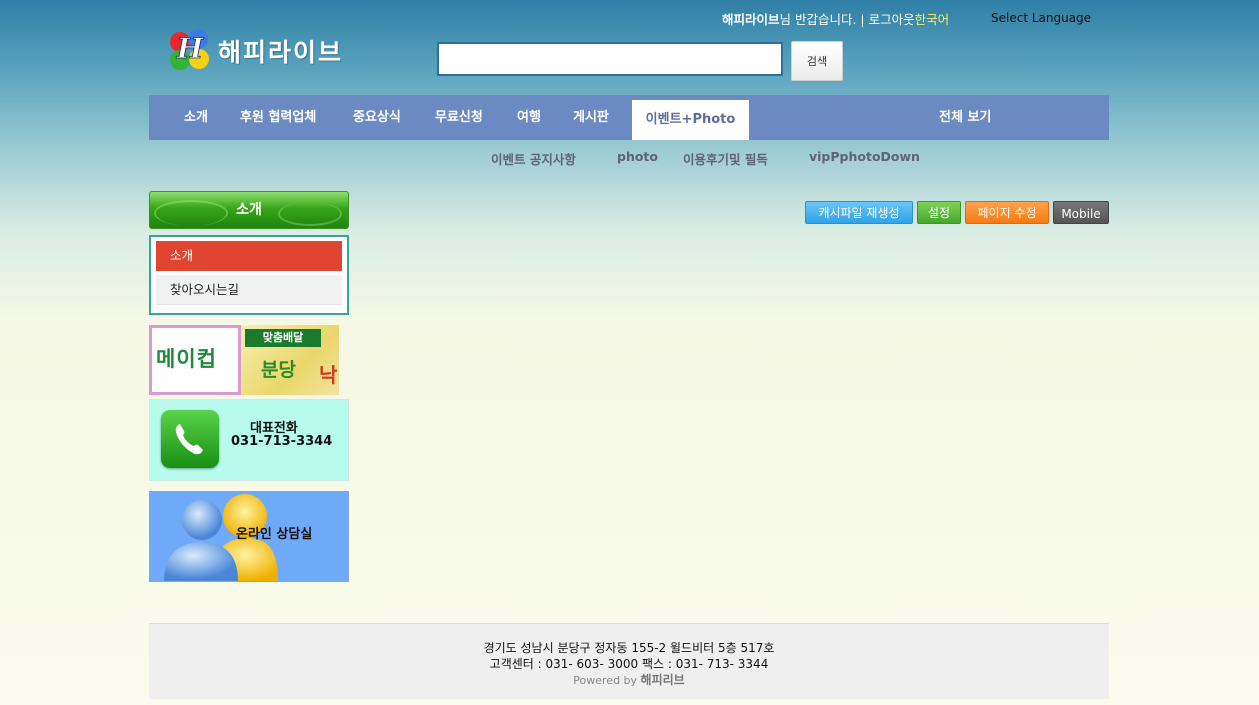  Describe the element at coordinates (529, 117) in the screenshot. I see `nav-item-travel: 여행` at that location.